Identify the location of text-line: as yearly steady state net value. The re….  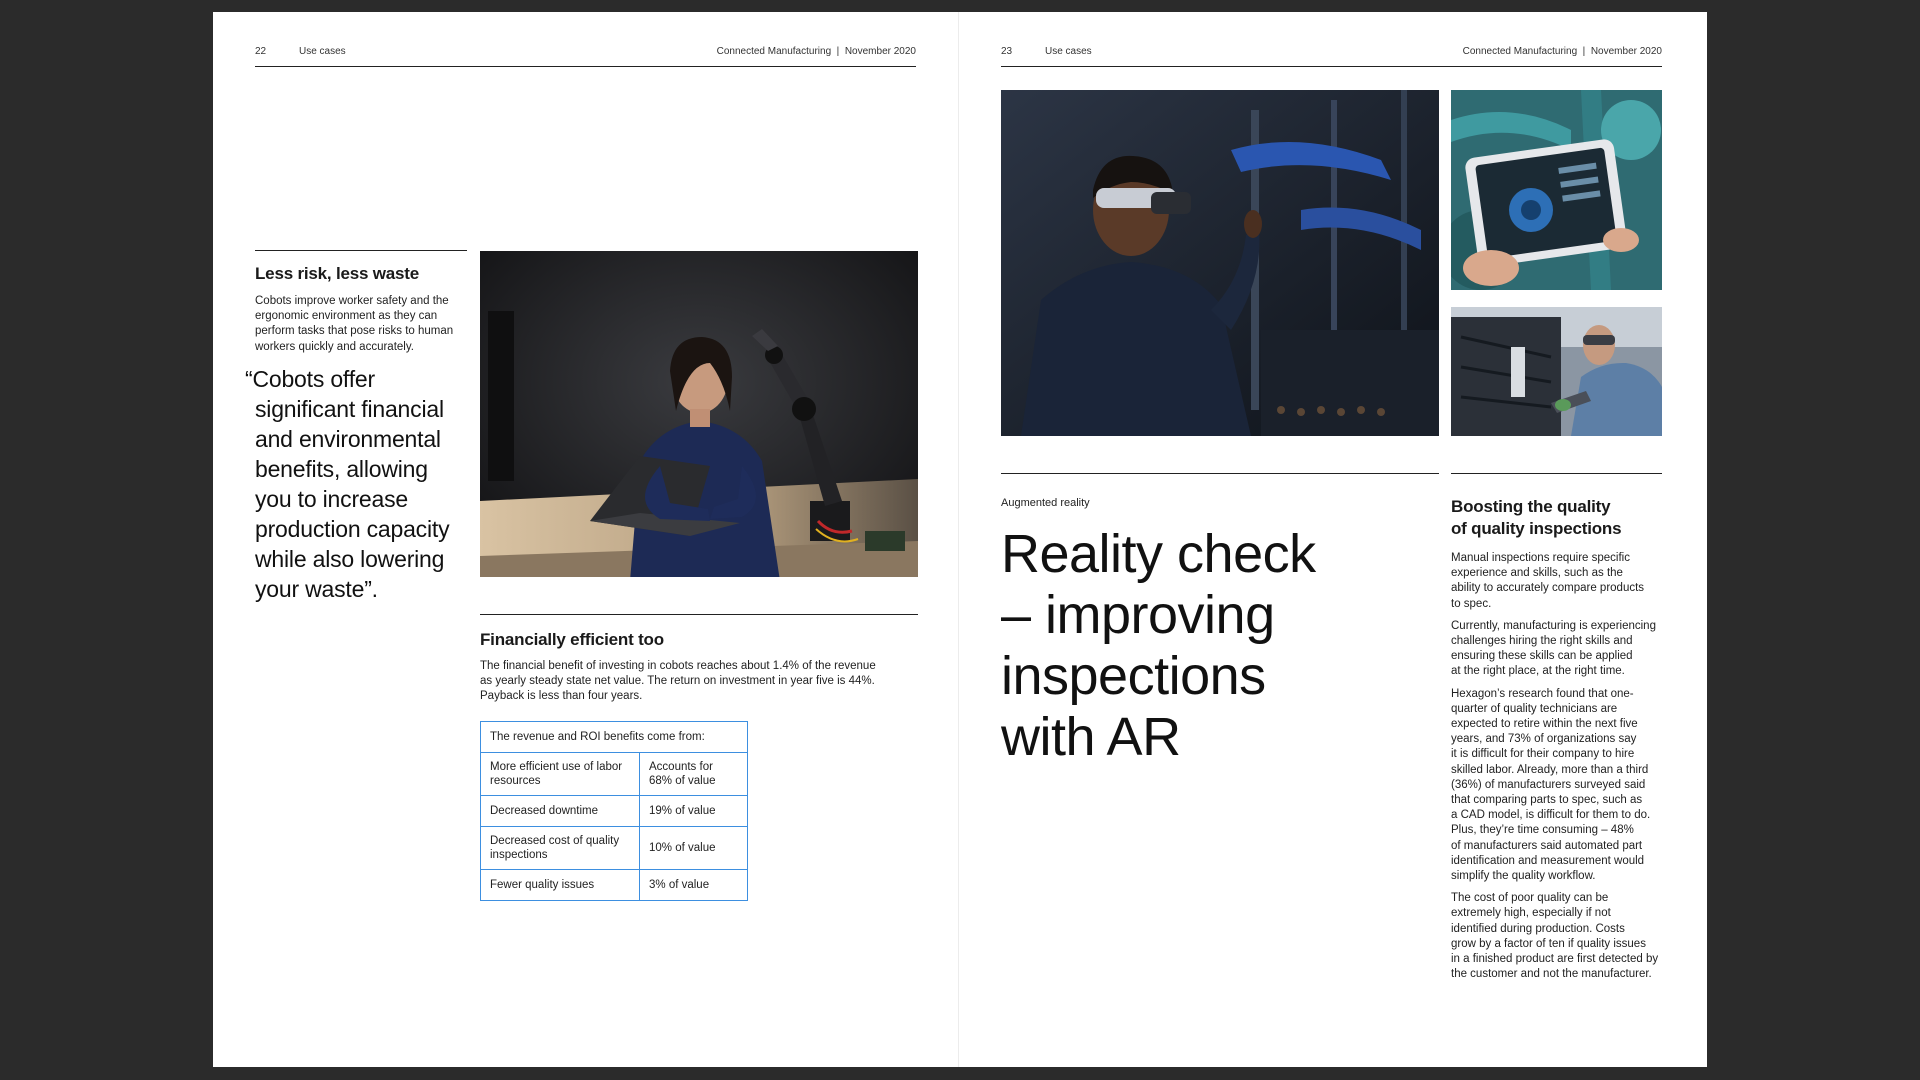
(677, 681).